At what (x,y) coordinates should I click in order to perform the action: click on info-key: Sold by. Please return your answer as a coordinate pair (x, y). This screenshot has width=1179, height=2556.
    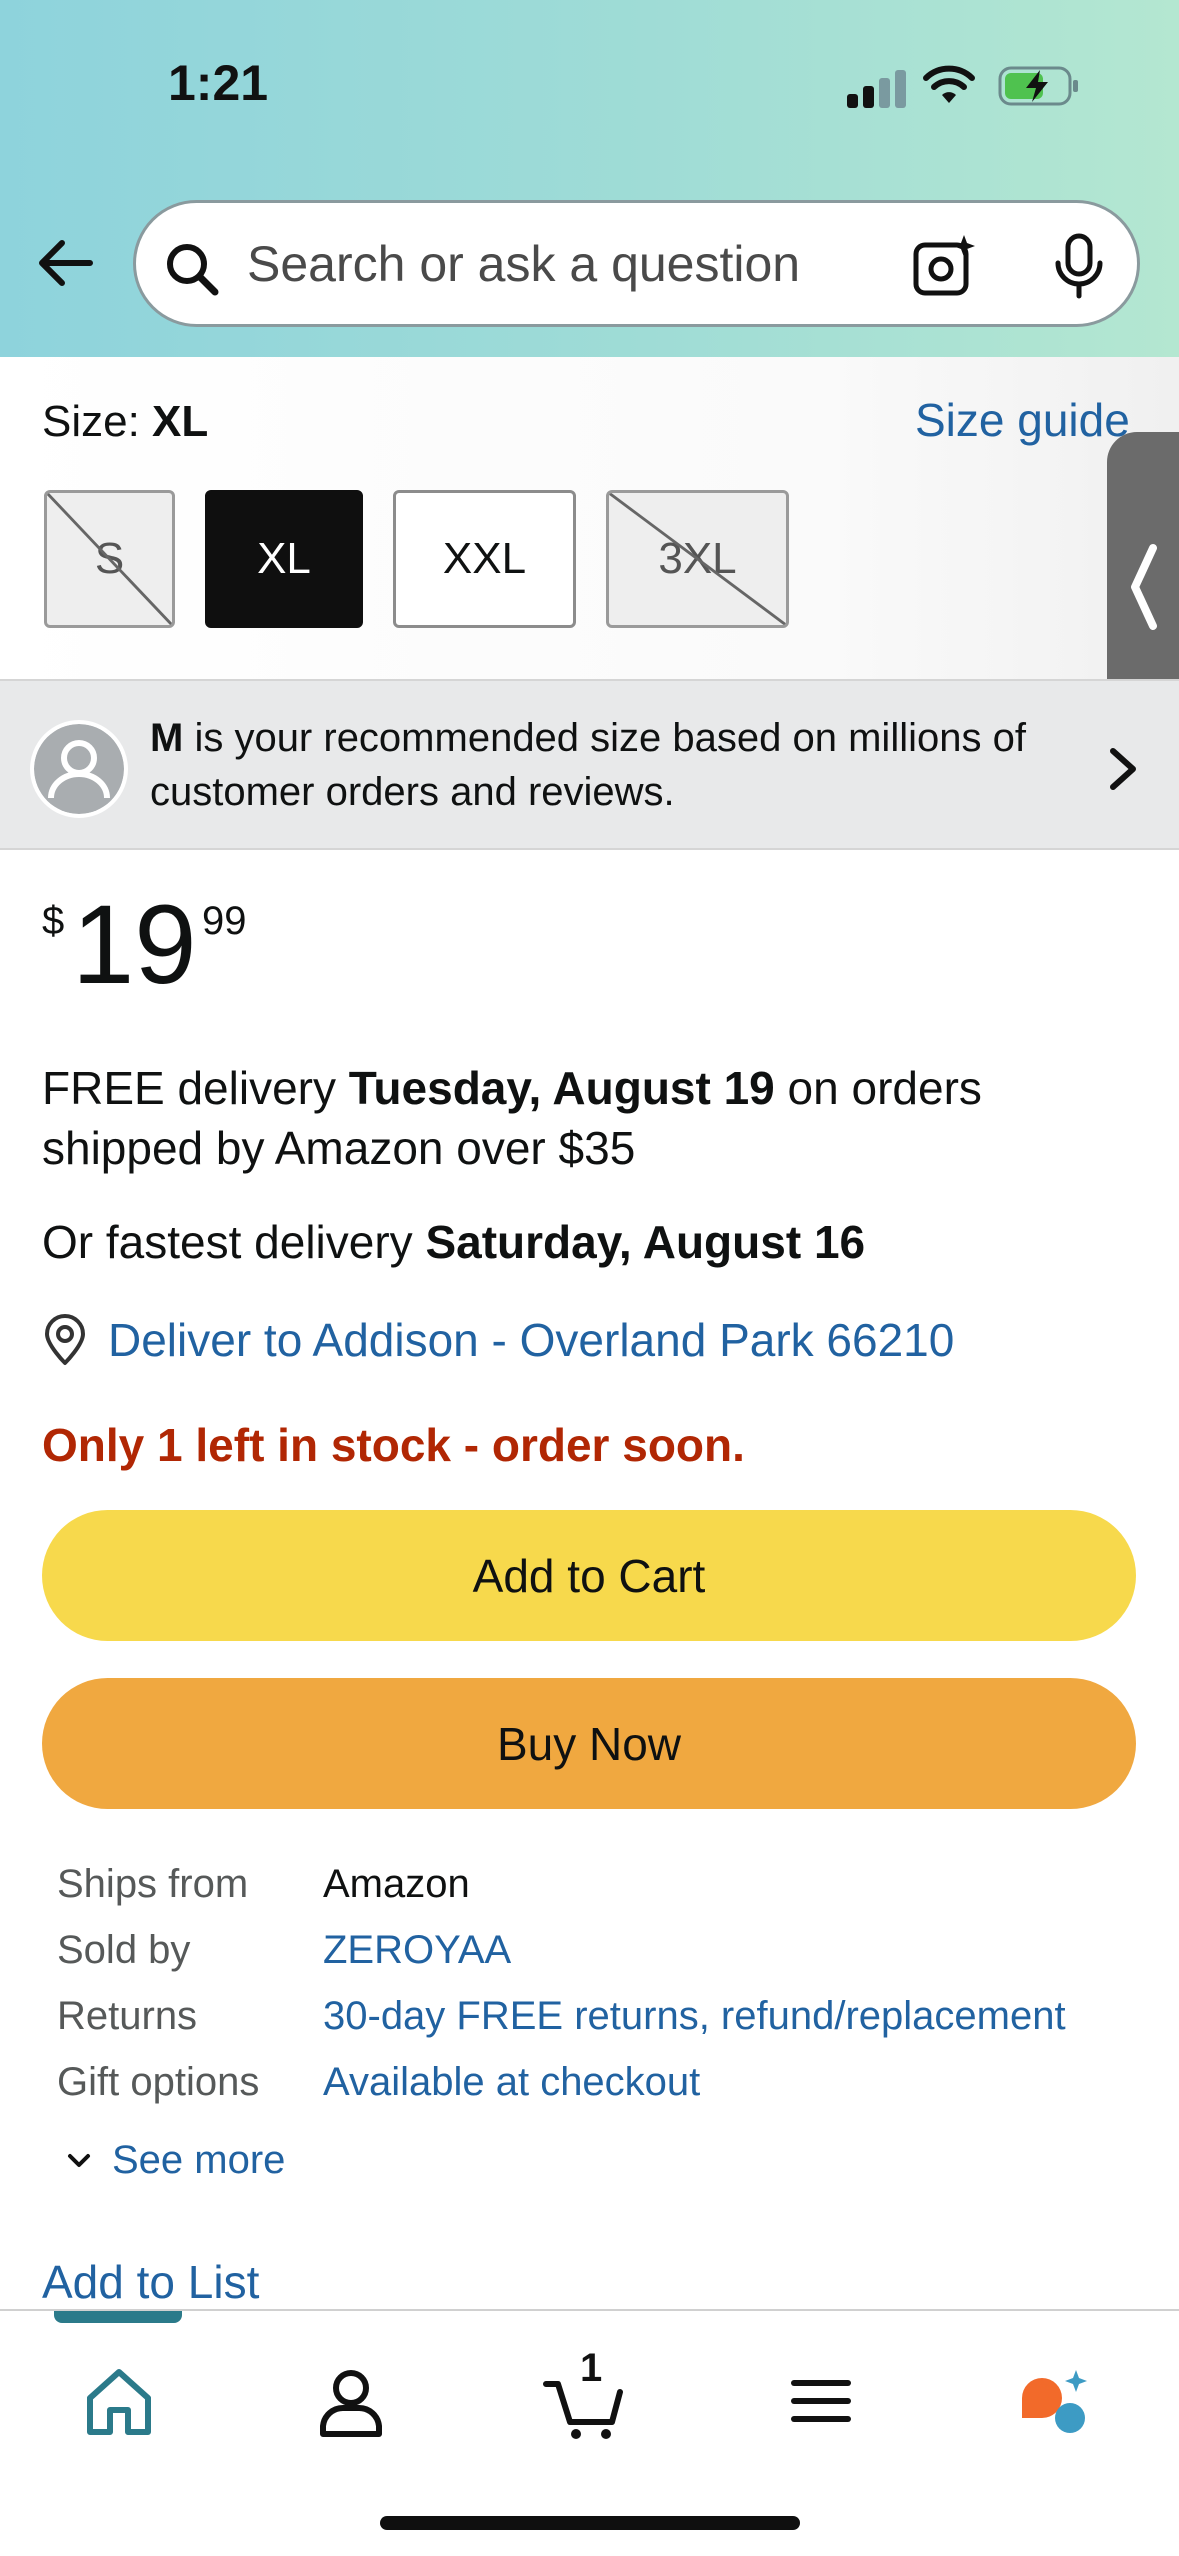
    Looking at the image, I should click on (124, 1950).